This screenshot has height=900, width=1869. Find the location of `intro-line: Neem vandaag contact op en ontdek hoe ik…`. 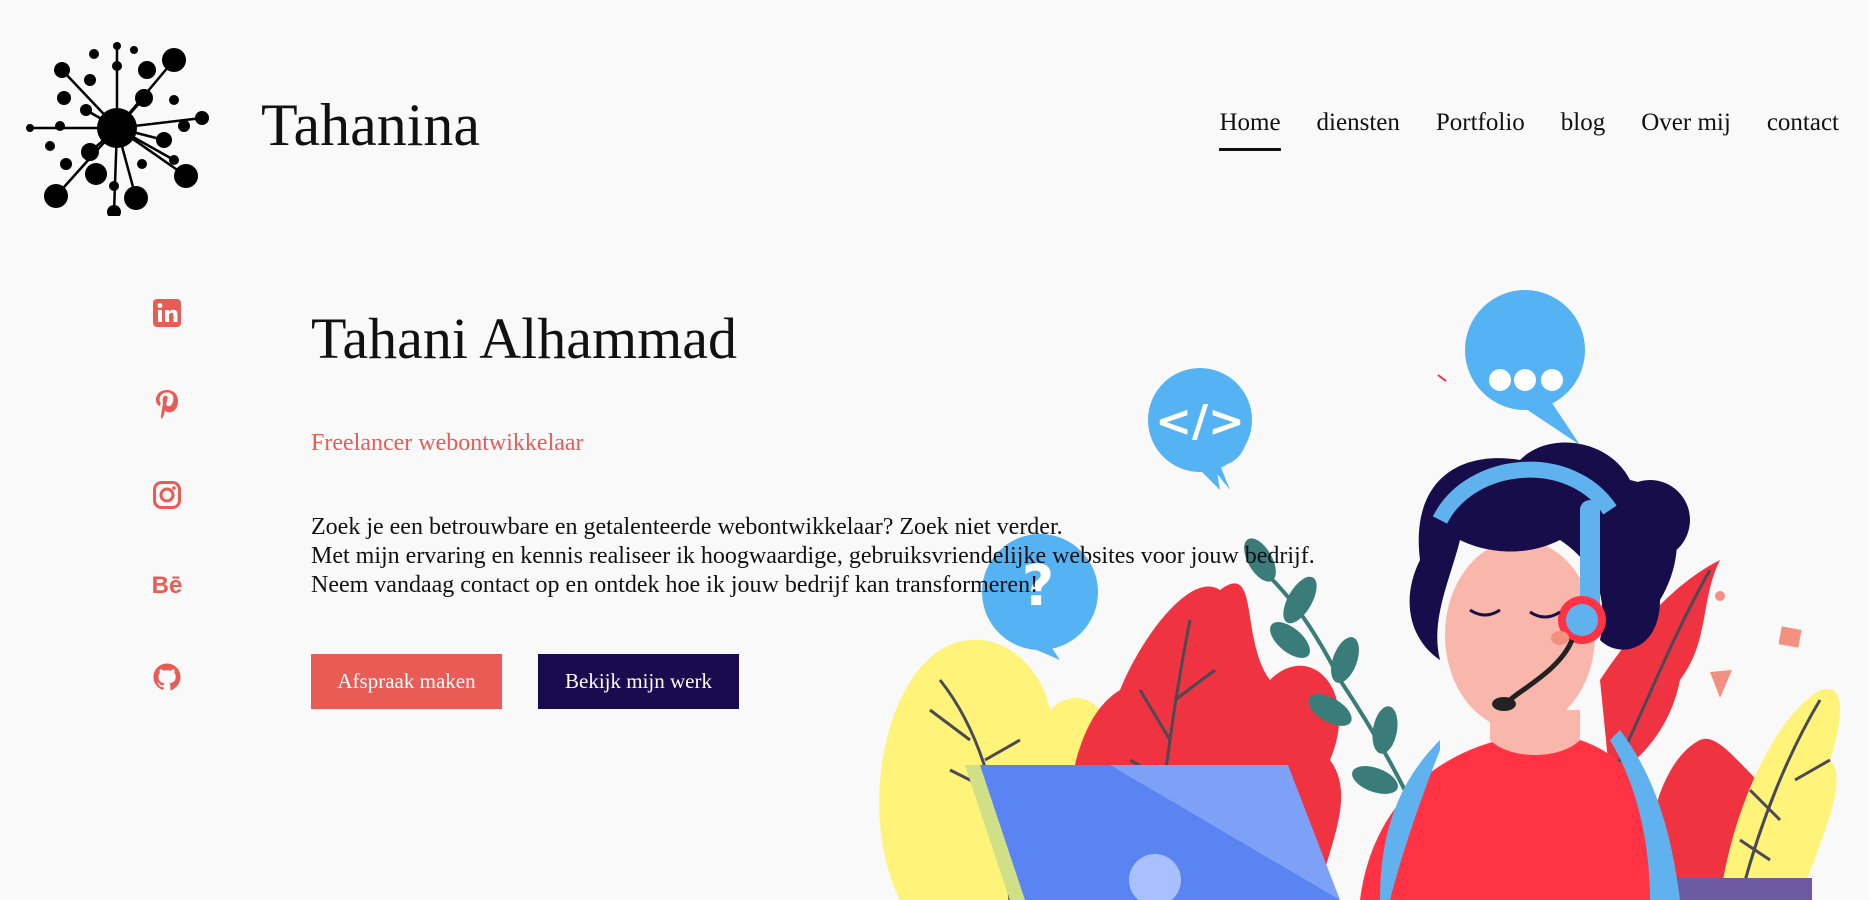

intro-line: Neem vandaag contact op en ontdek hoe ik… is located at coordinates (675, 585).